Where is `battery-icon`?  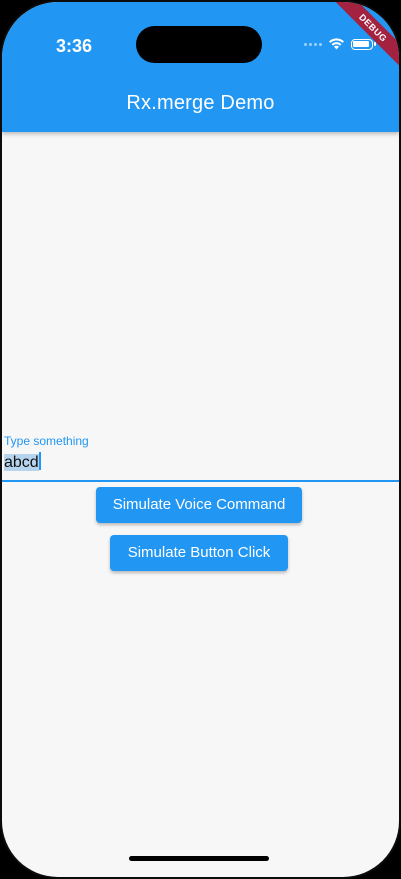
battery-icon is located at coordinates (363, 44).